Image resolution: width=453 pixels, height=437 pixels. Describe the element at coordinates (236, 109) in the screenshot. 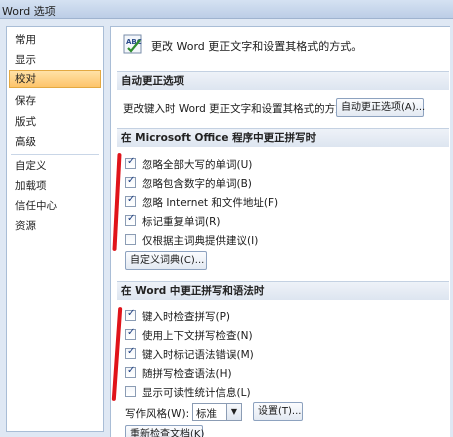

I see `autocorrect-description: 更改键入时 Word 更正文字和设置其格式的方式:` at that location.